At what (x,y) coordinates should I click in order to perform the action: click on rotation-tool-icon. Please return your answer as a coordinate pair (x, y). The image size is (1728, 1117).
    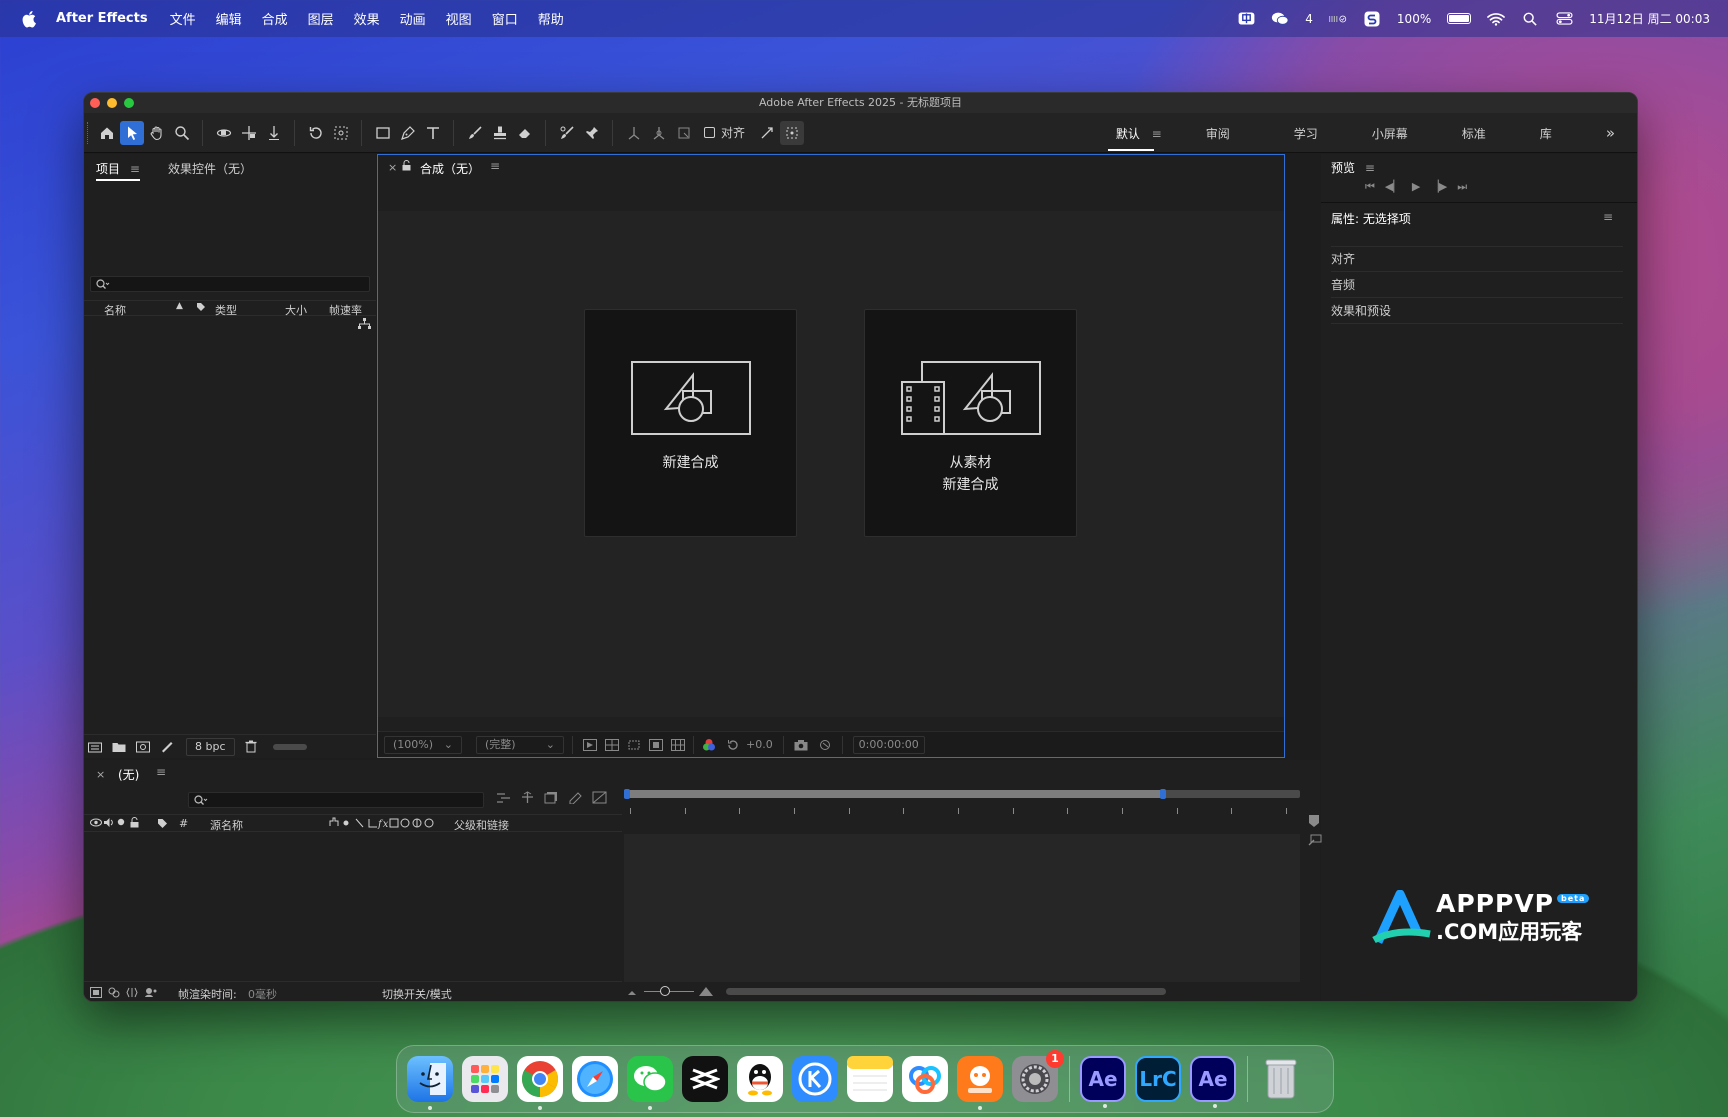
    Looking at the image, I should click on (316, 133).